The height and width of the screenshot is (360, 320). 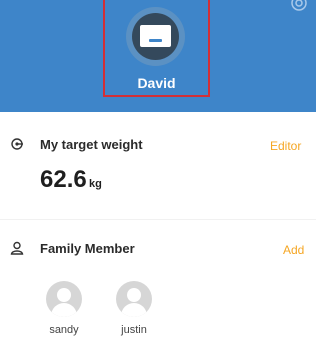 I want to click on target-weight-unit: kg, so click(x=95, y=184).